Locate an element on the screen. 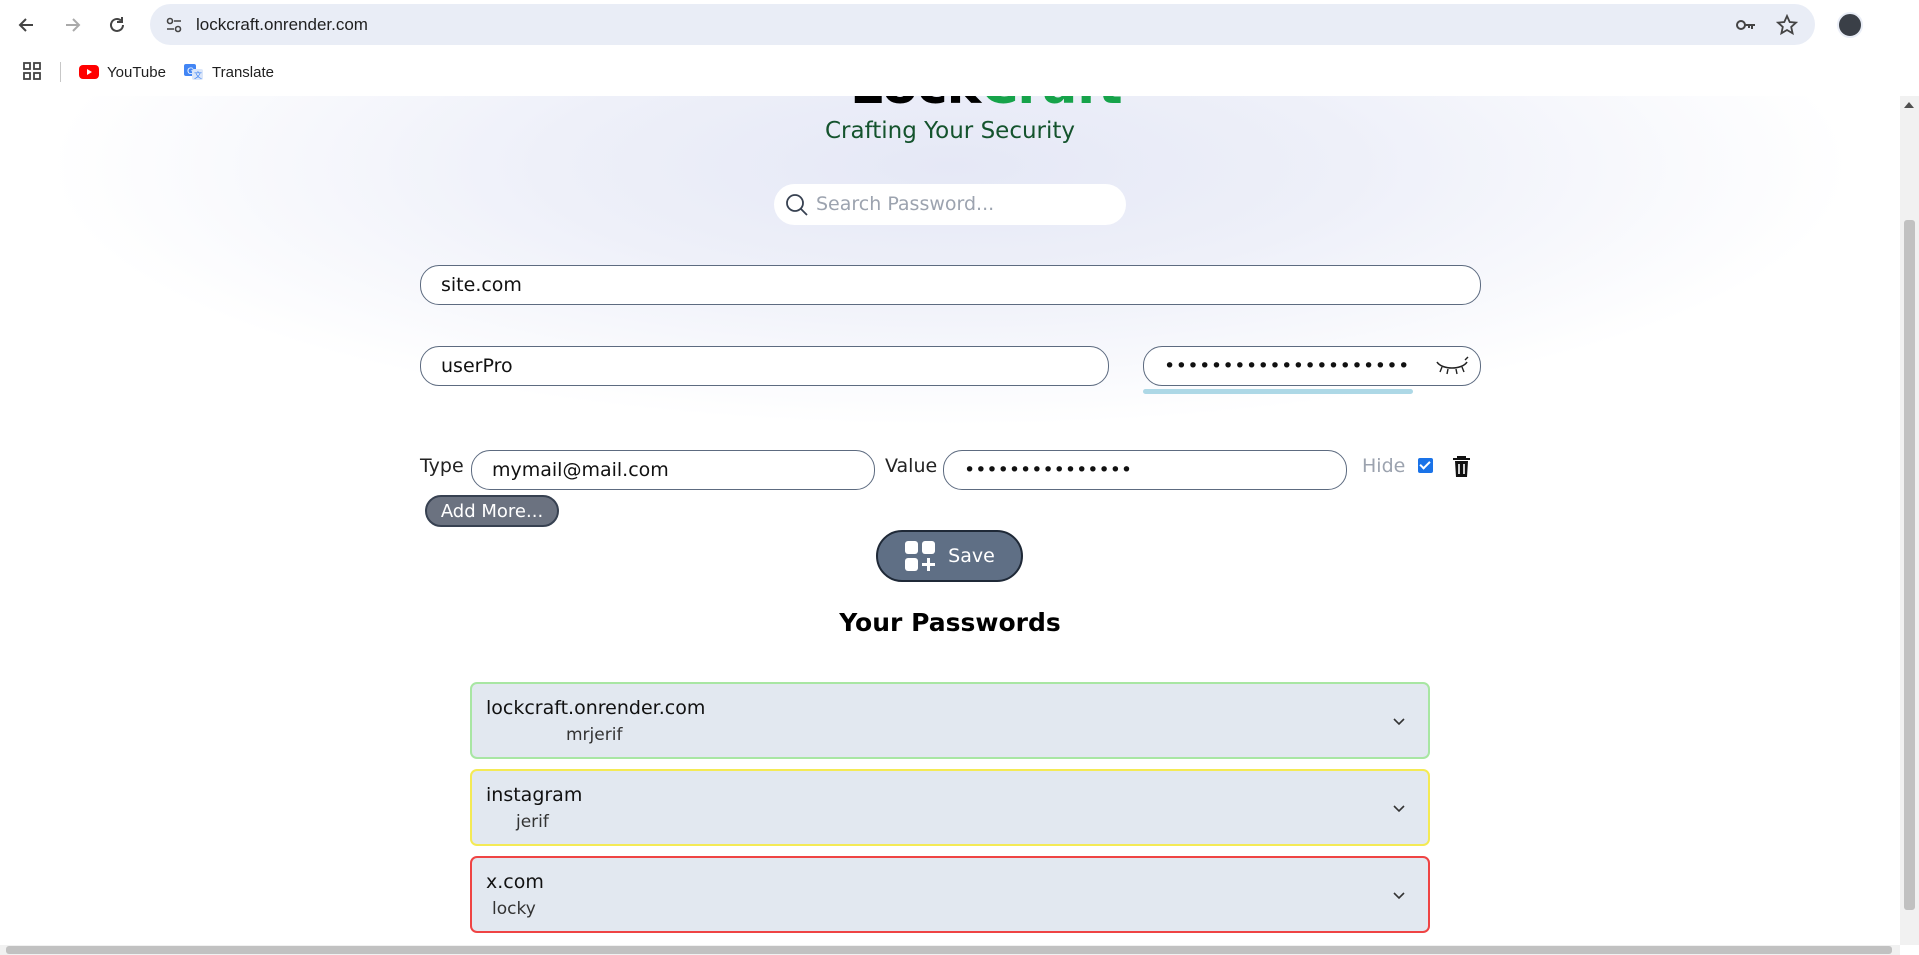 Image resolution: width=1919 pixels, height=955 pixels. bookmark-youtube: YouTube is located at coordinates (122, 72).